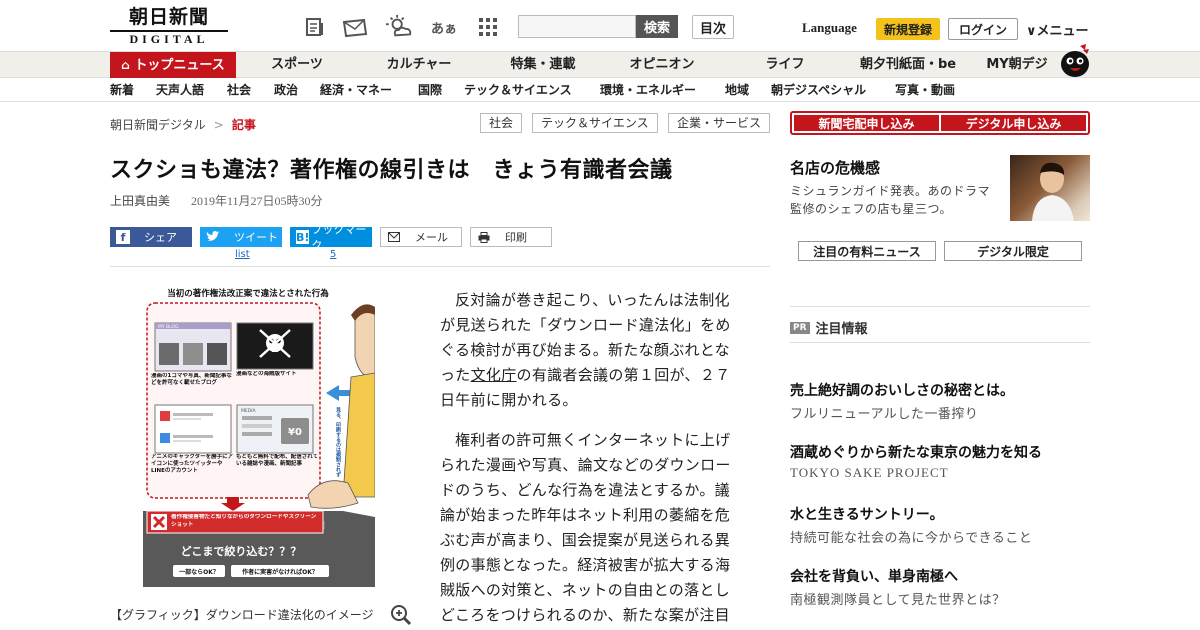  I want to click on nav-item-culture: カルチャー, so click(419, 65).